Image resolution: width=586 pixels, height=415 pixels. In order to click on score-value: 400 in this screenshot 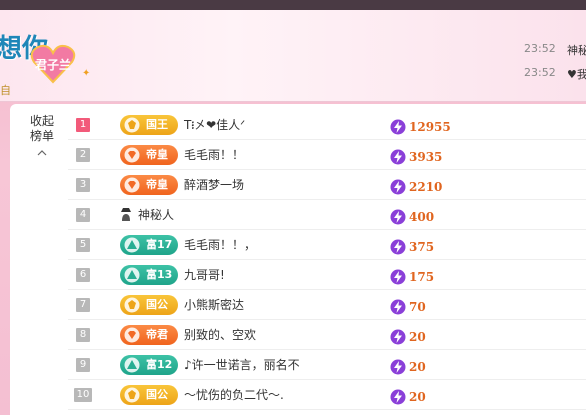, I will do `click(422, 216)`.